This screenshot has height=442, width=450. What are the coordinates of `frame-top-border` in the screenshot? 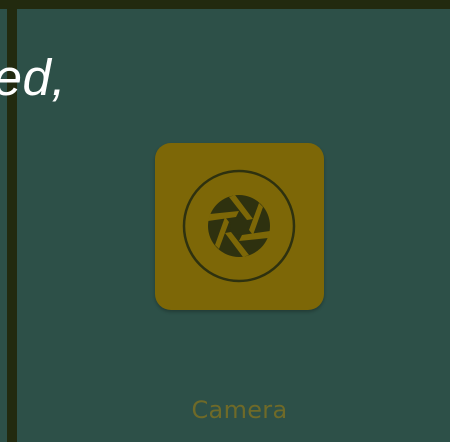 It's located at (225, 4).